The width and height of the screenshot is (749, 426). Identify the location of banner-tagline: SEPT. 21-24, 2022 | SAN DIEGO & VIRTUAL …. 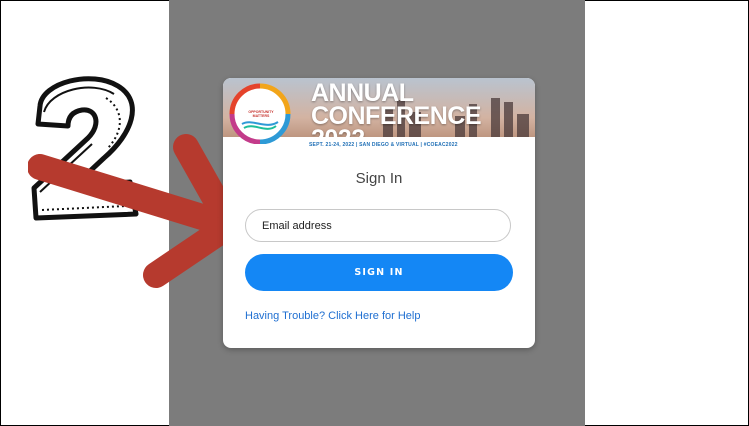
(383, 145).